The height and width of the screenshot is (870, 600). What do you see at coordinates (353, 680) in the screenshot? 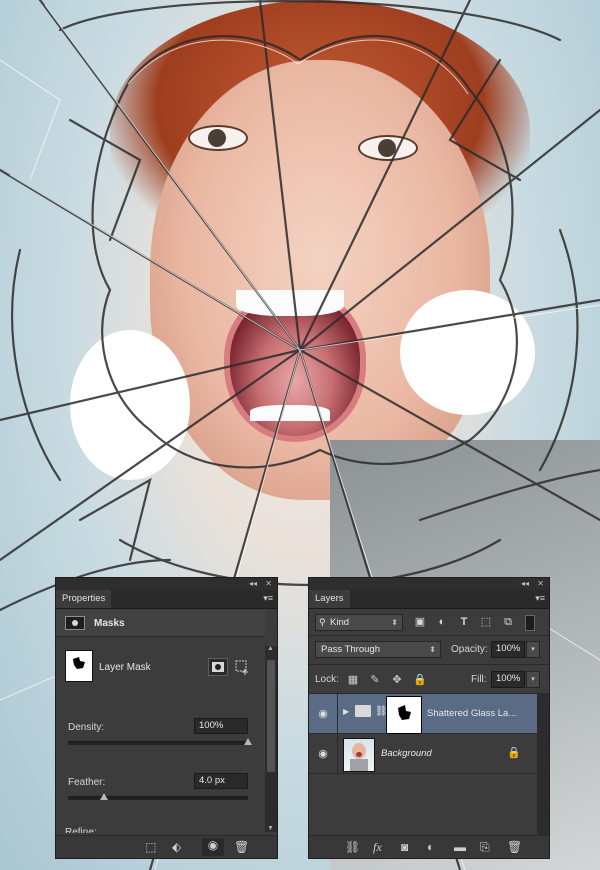
I see `lock-transparent-icon: ▦` at bounding box center [353, 680].